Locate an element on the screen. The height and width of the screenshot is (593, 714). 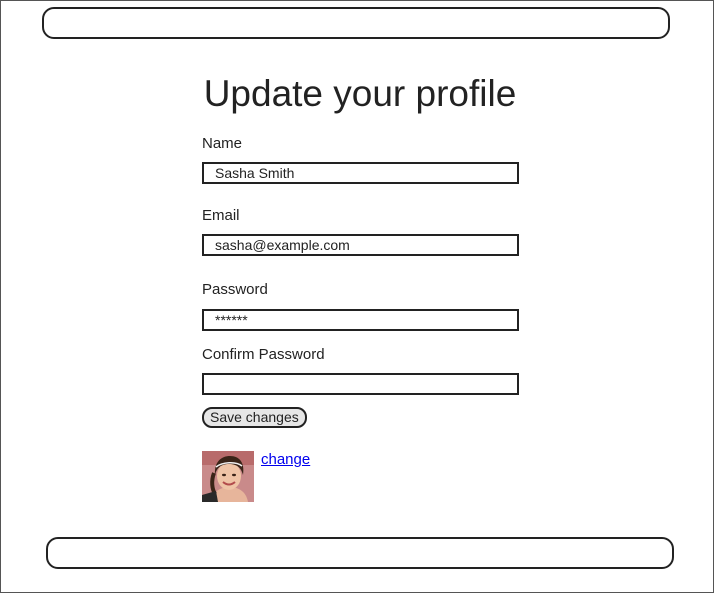
save-changes-button: Save changes is located at coordinates (254, 417).